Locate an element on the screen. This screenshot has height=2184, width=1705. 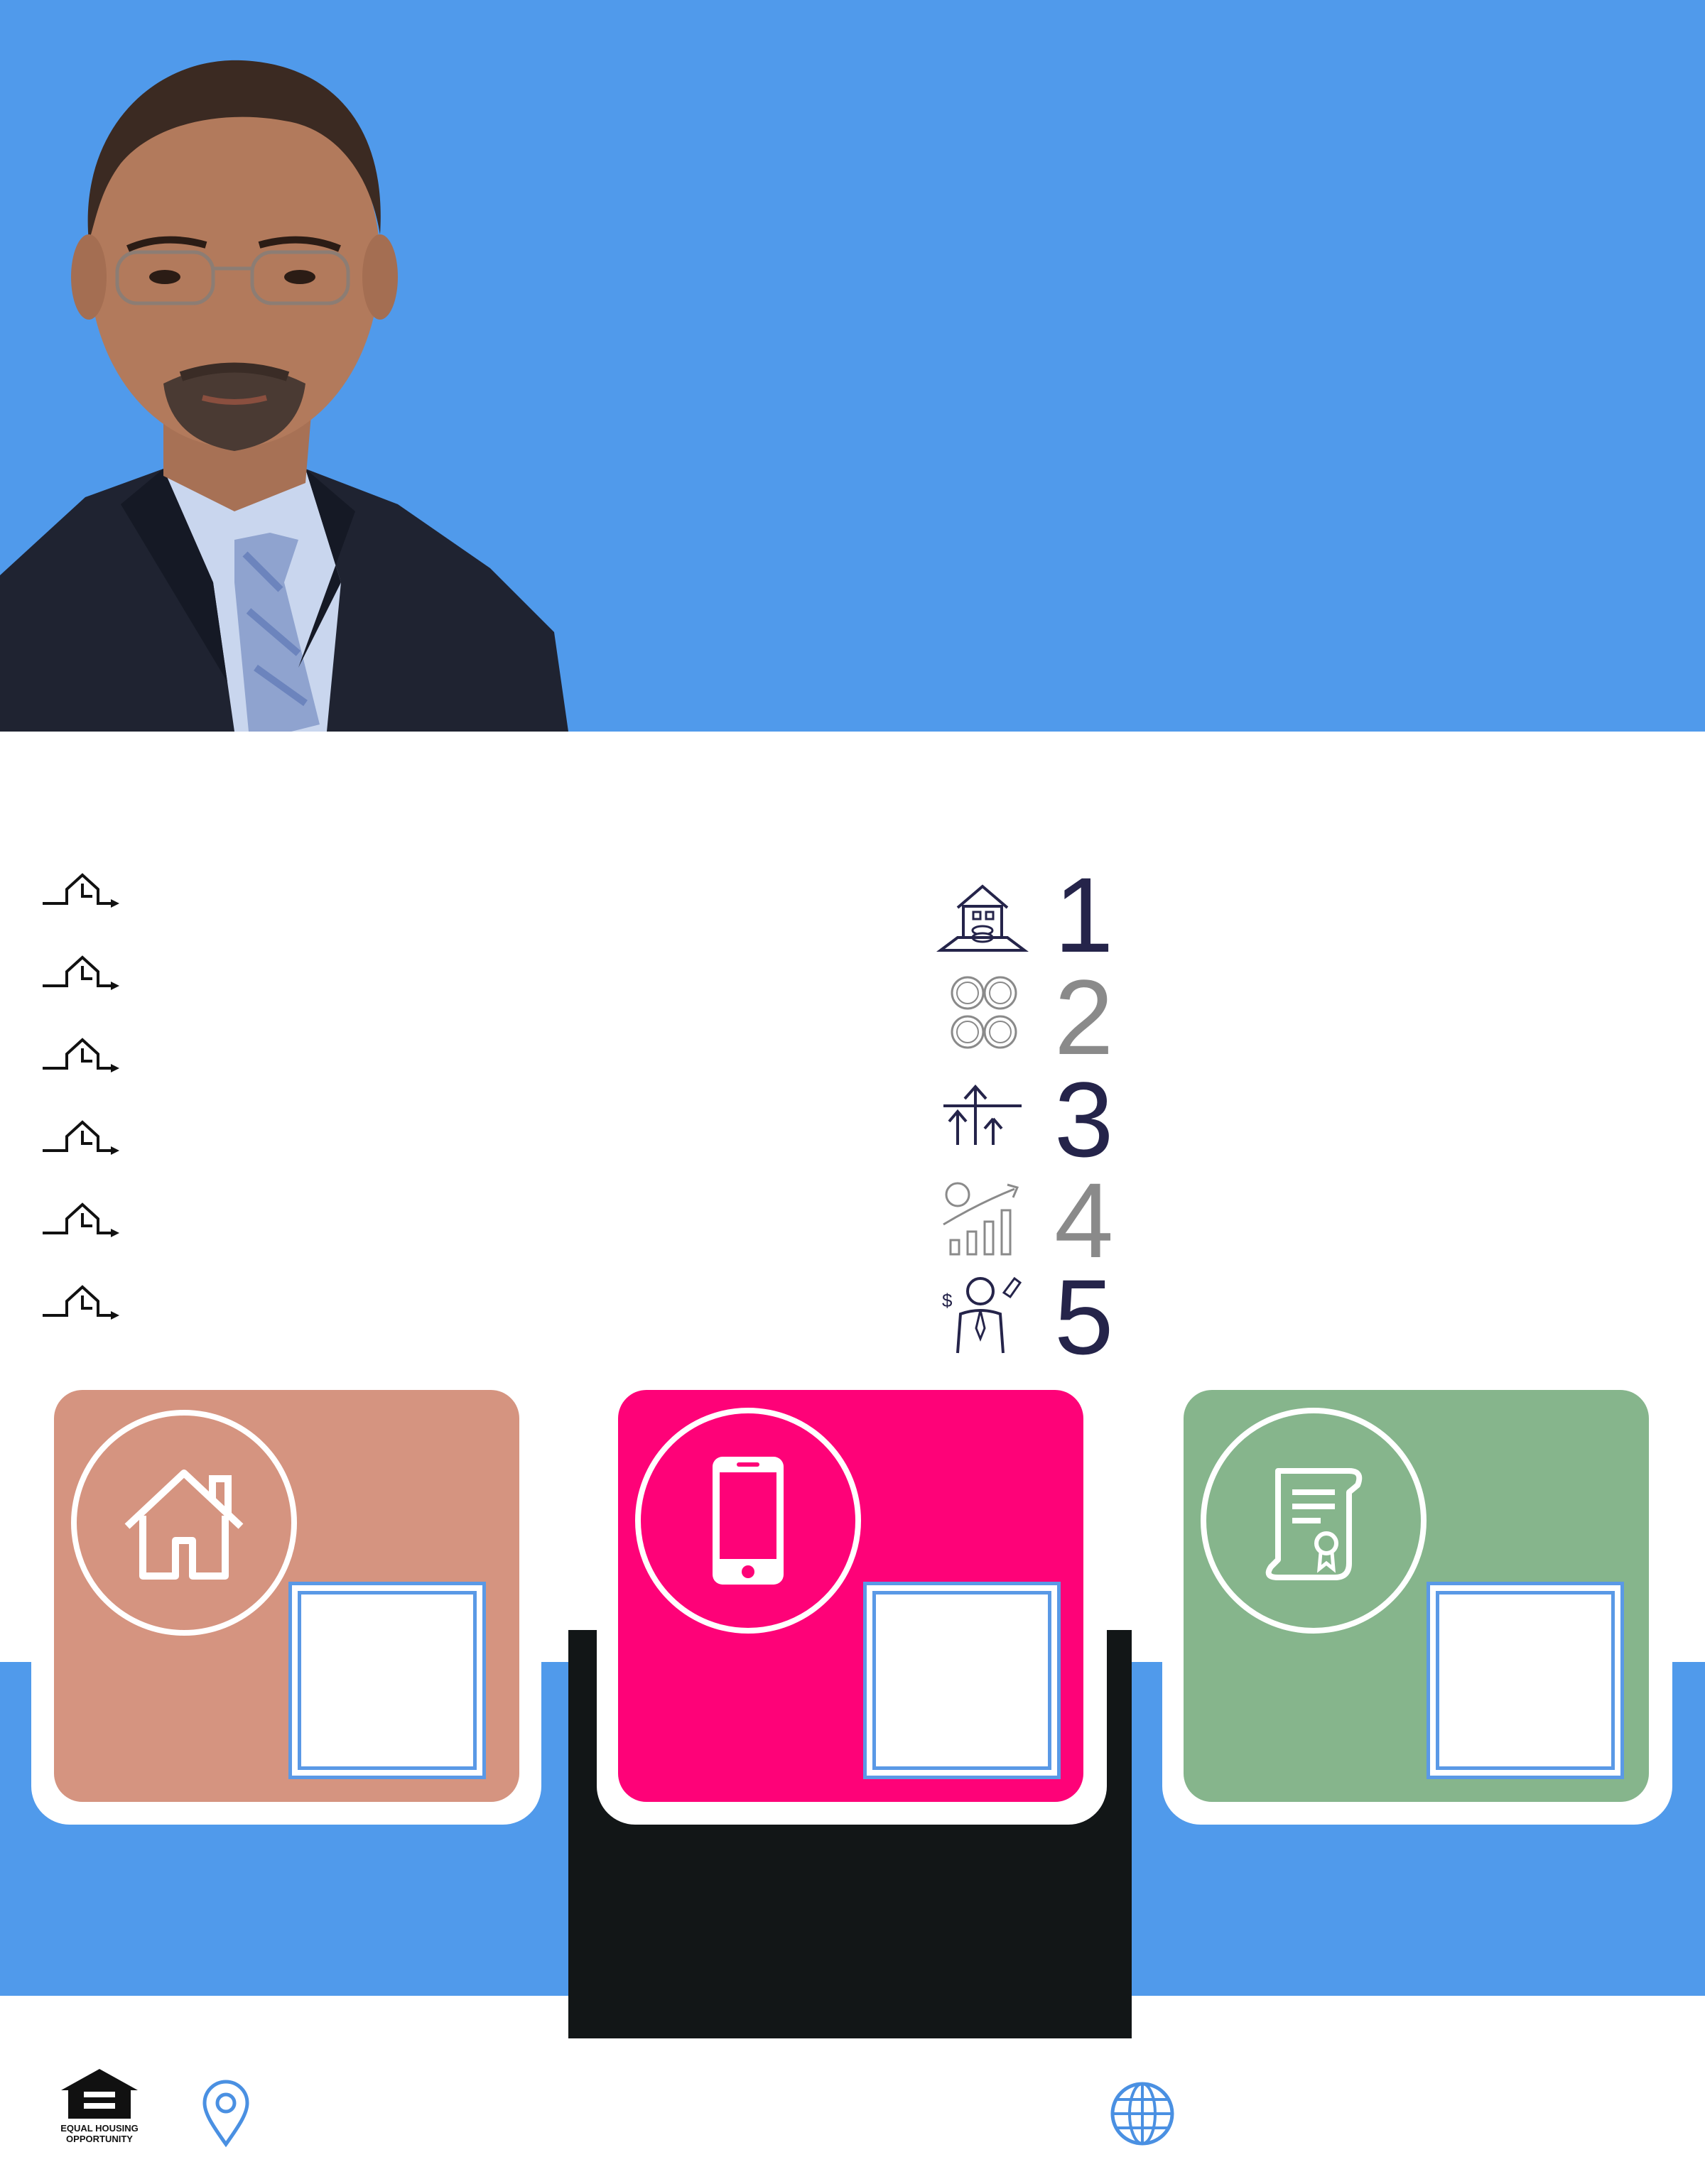
equal-housing-opportunity-logo: EQUAL HOUSING OPPORTUNITY is located at coordinates (99, 2104).